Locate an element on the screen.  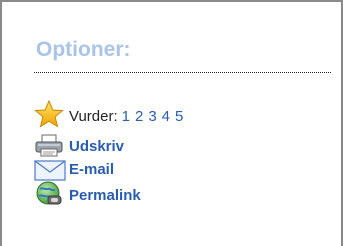
rate-link-3: 3 is located at coordinates (152, 118).